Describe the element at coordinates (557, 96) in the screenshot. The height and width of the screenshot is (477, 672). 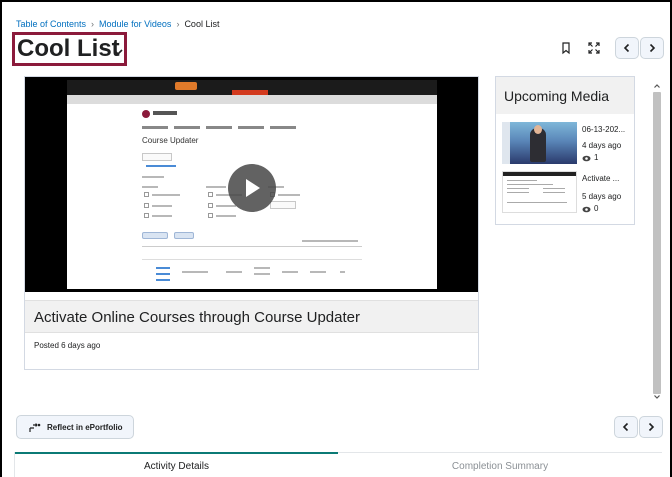
I see `upcoming-media-title: Upcoming Media` at that location.